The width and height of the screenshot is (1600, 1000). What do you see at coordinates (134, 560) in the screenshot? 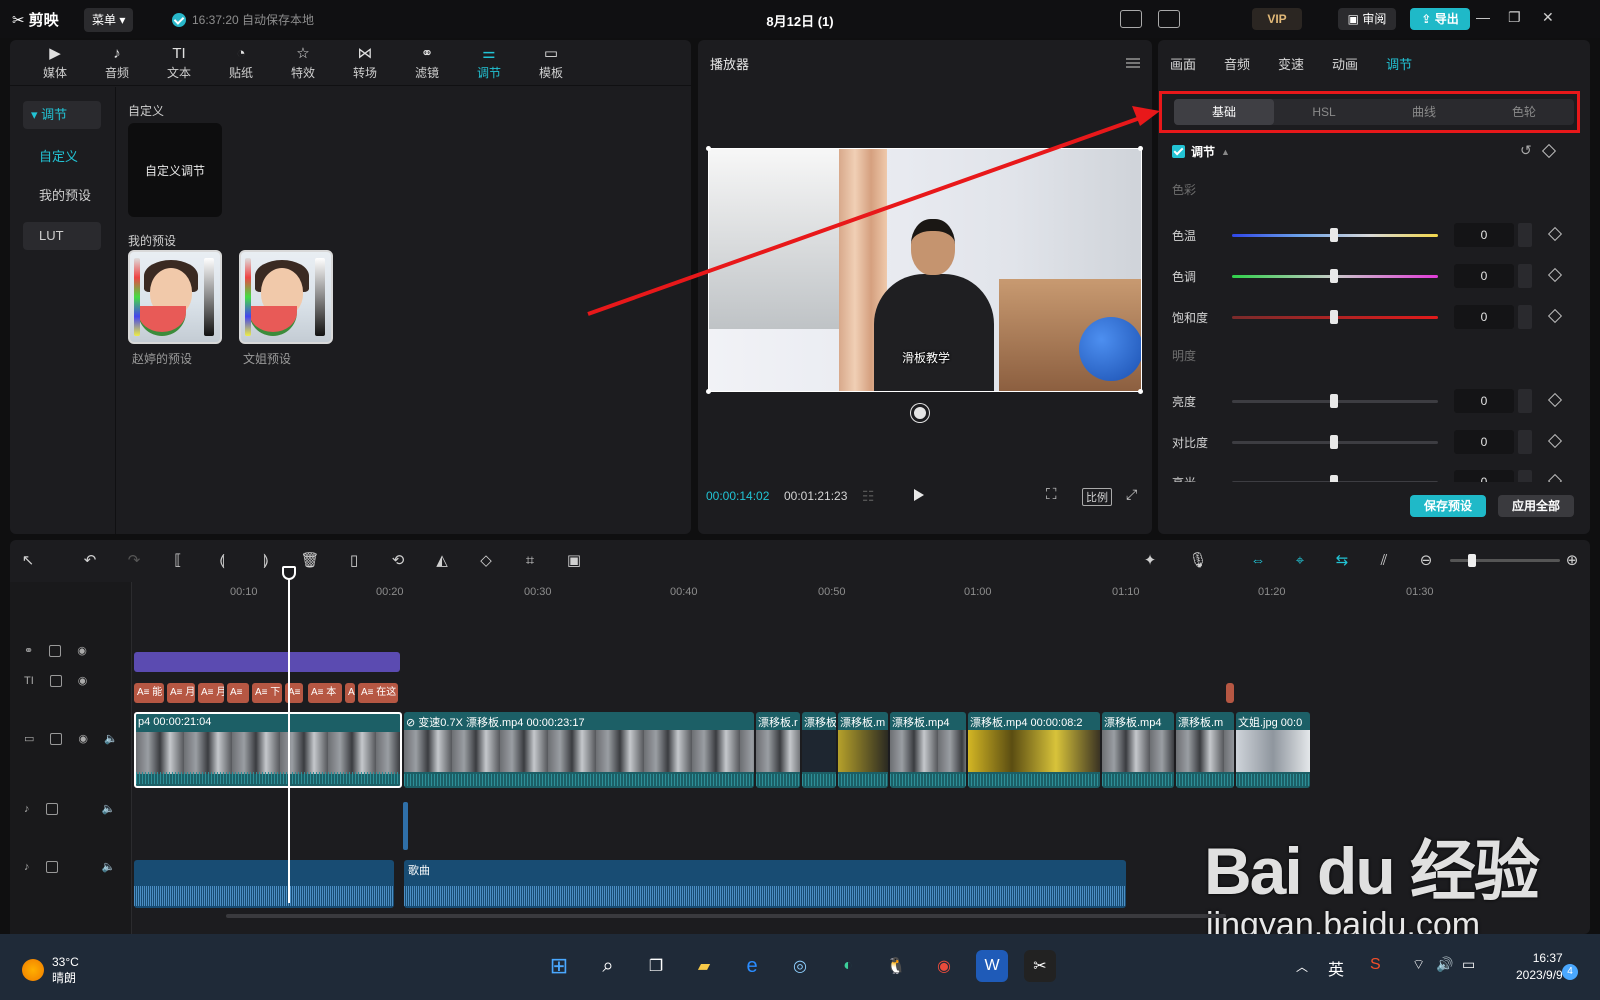
I see `redo-icon: ↷` at bounding box center [134, 560].